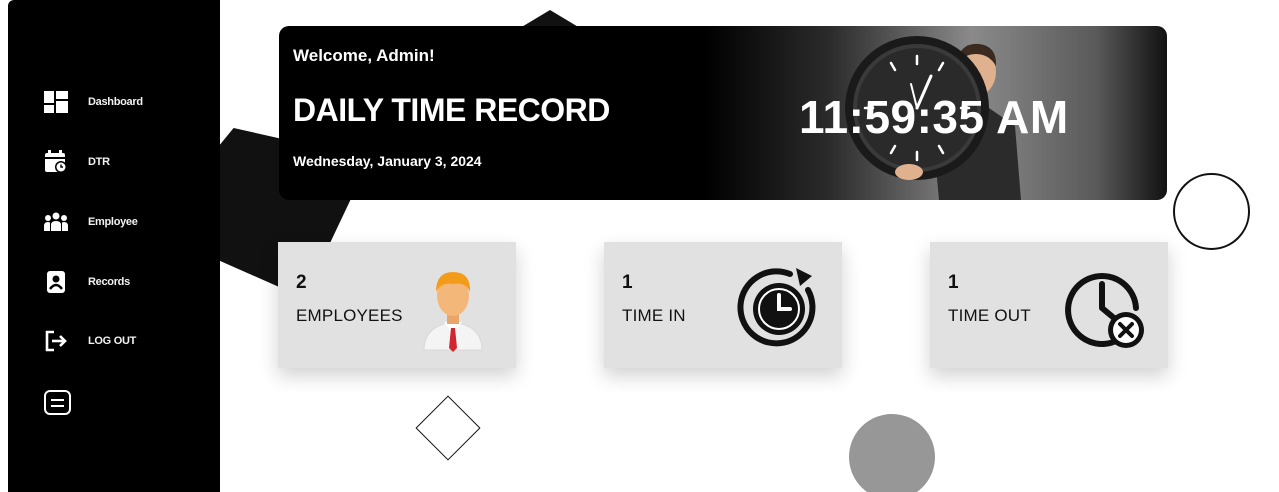 The width and height of the screenshot is (1279, 492). I want to click on page-title: DAILY TIME RECORD, so click(451, 110).